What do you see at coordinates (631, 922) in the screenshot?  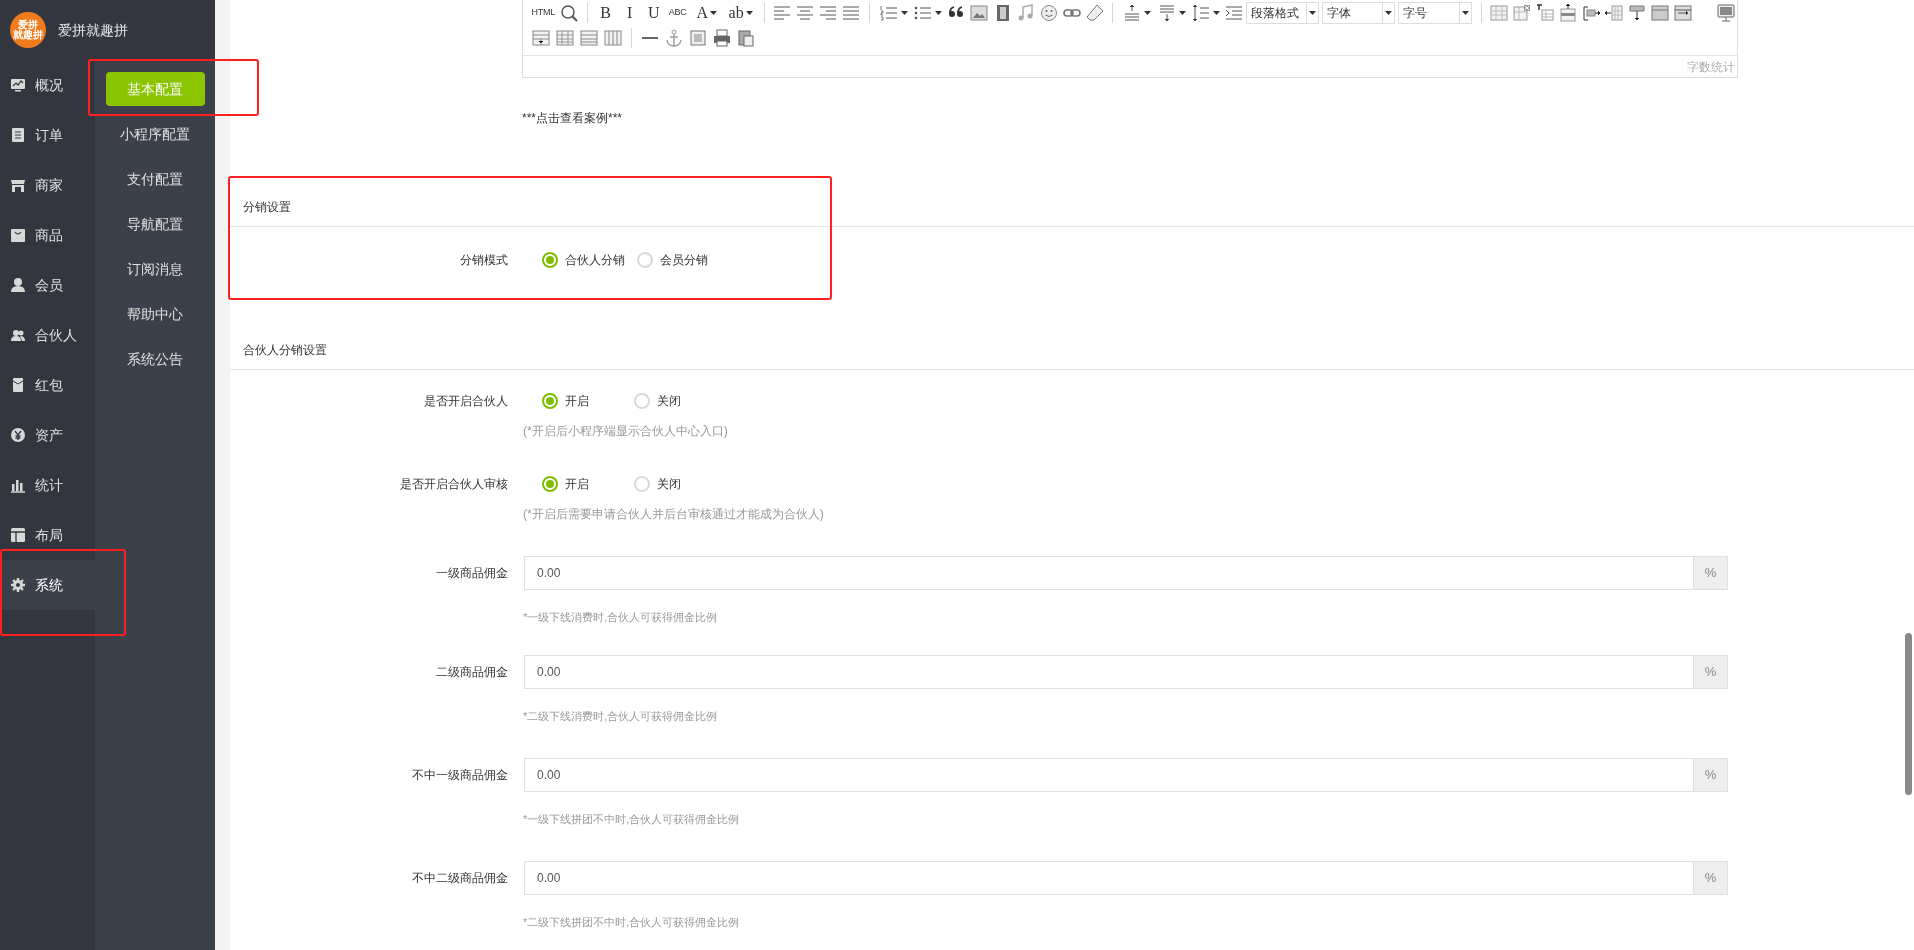 I see `hint-text: *二级下线拼团不中时,合伙人可获得佣金比例` at bounding box center [631, 922].